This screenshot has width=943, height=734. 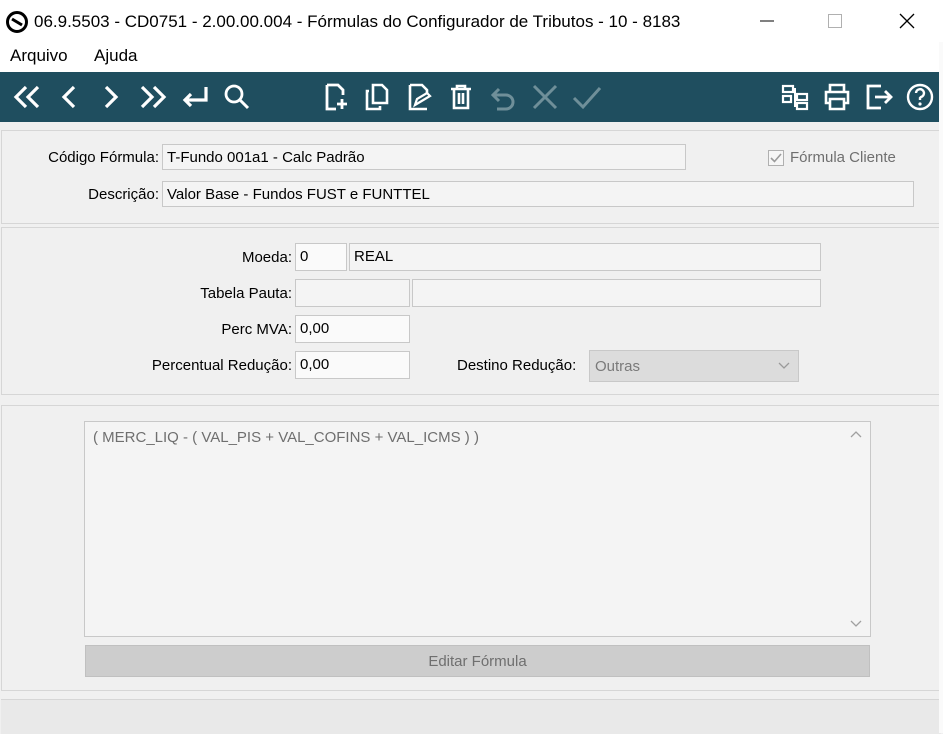 I want to click on app-logo-icon, so click(x=17, y=22).